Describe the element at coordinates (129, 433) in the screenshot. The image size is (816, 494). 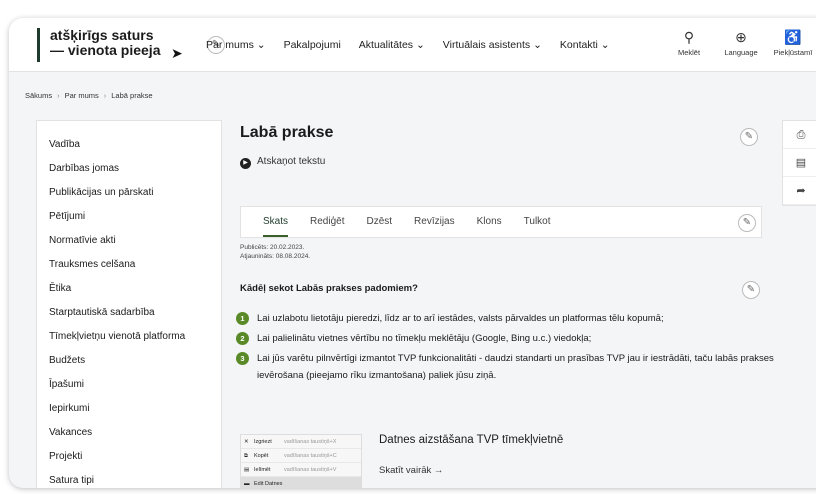
I see `sidebar-item-vakances: Vakances` at that location.